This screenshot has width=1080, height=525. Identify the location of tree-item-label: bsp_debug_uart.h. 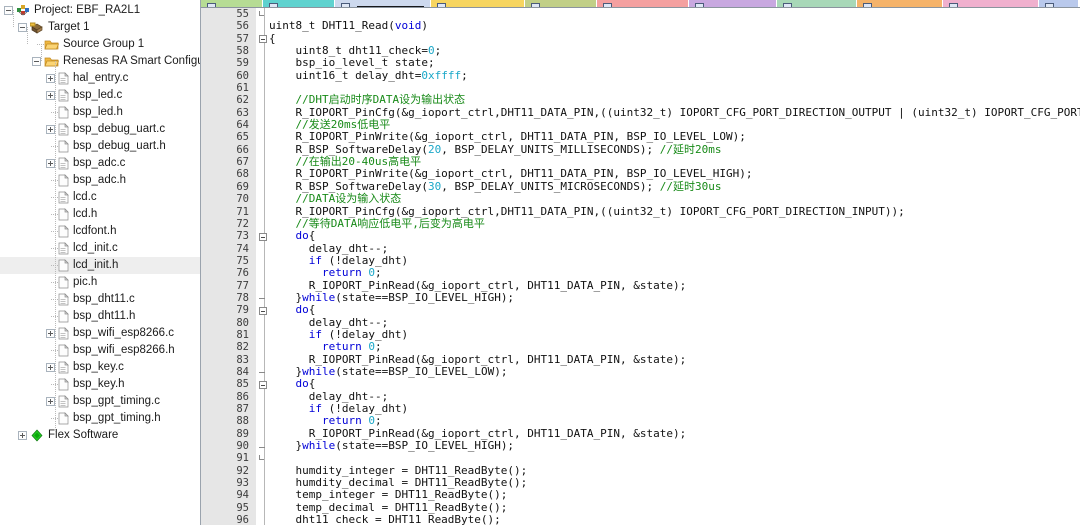
(119, 146).